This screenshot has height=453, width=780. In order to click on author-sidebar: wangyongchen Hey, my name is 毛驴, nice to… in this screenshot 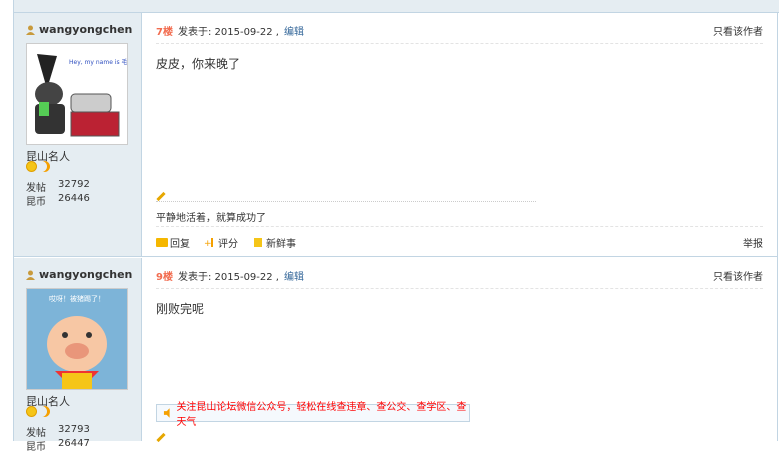, I will do `click(100, 134)`.